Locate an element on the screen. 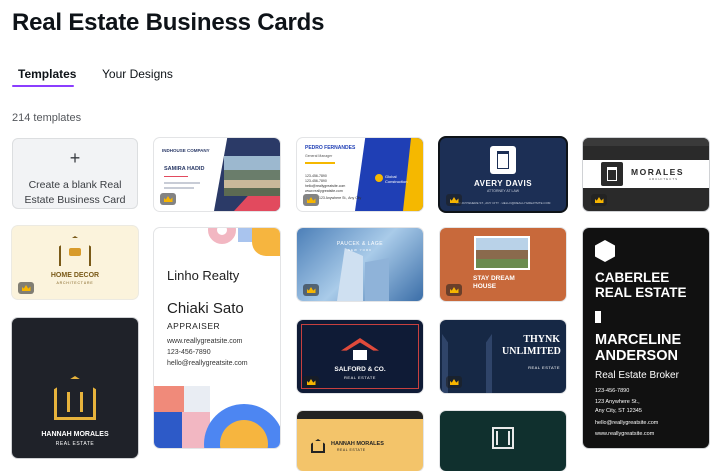 This screenshot has height=471, width=720. agent-name: PEDRO FERNANDES is located at coordinates (330, 148).